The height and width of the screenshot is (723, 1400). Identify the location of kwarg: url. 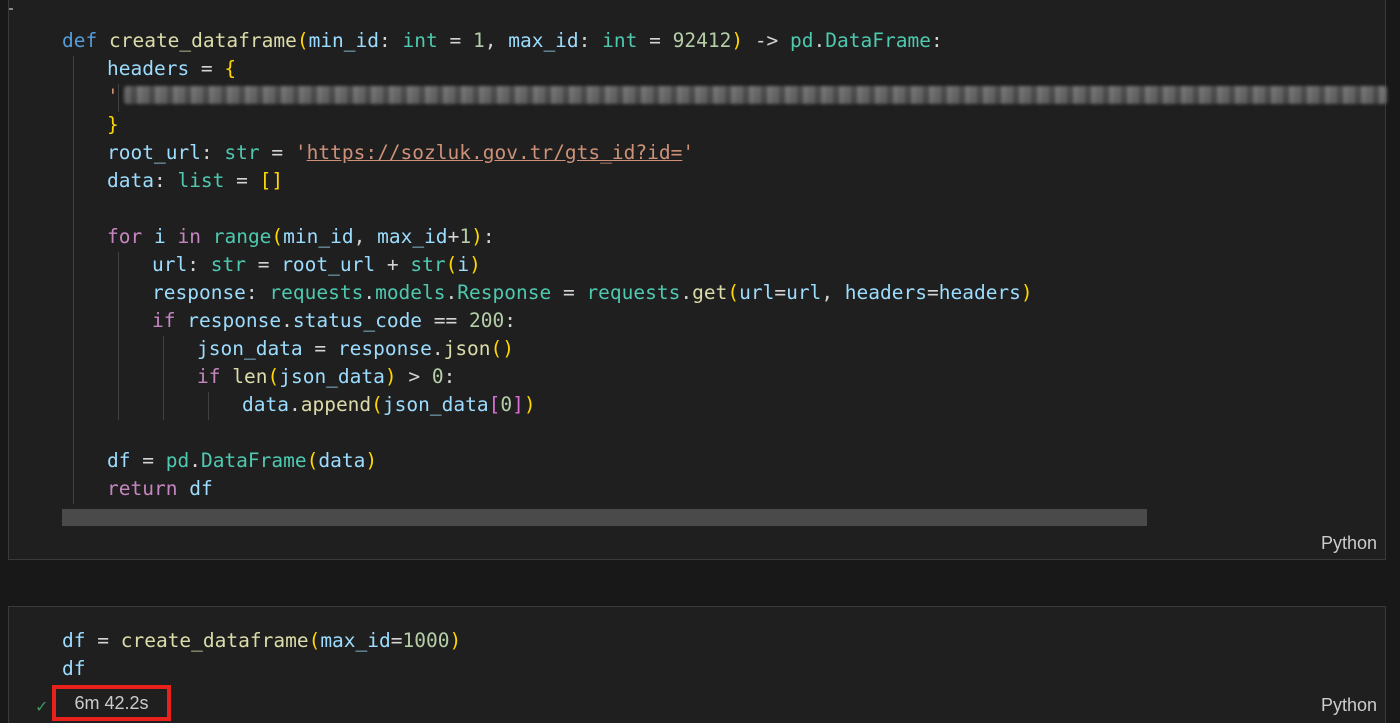
(757, 292).